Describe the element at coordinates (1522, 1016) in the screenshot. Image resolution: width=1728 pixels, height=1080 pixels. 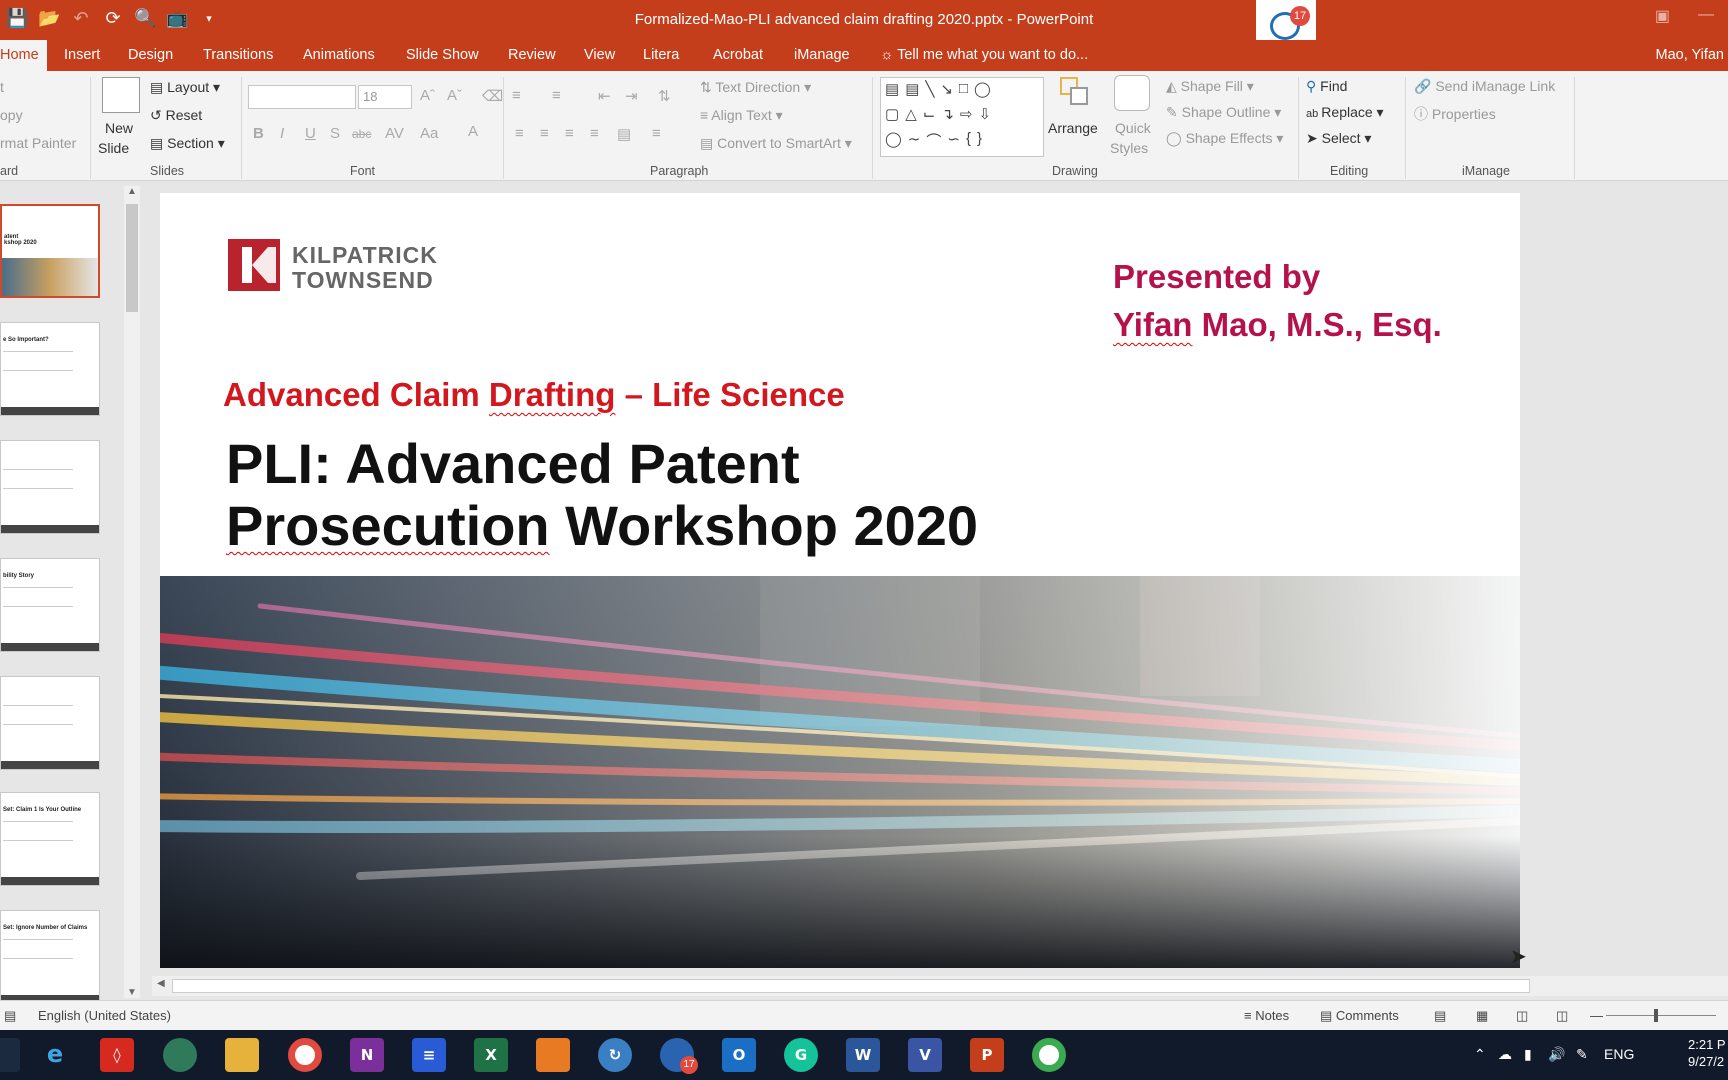
I see `reading-view-icon: ◫` at that location.